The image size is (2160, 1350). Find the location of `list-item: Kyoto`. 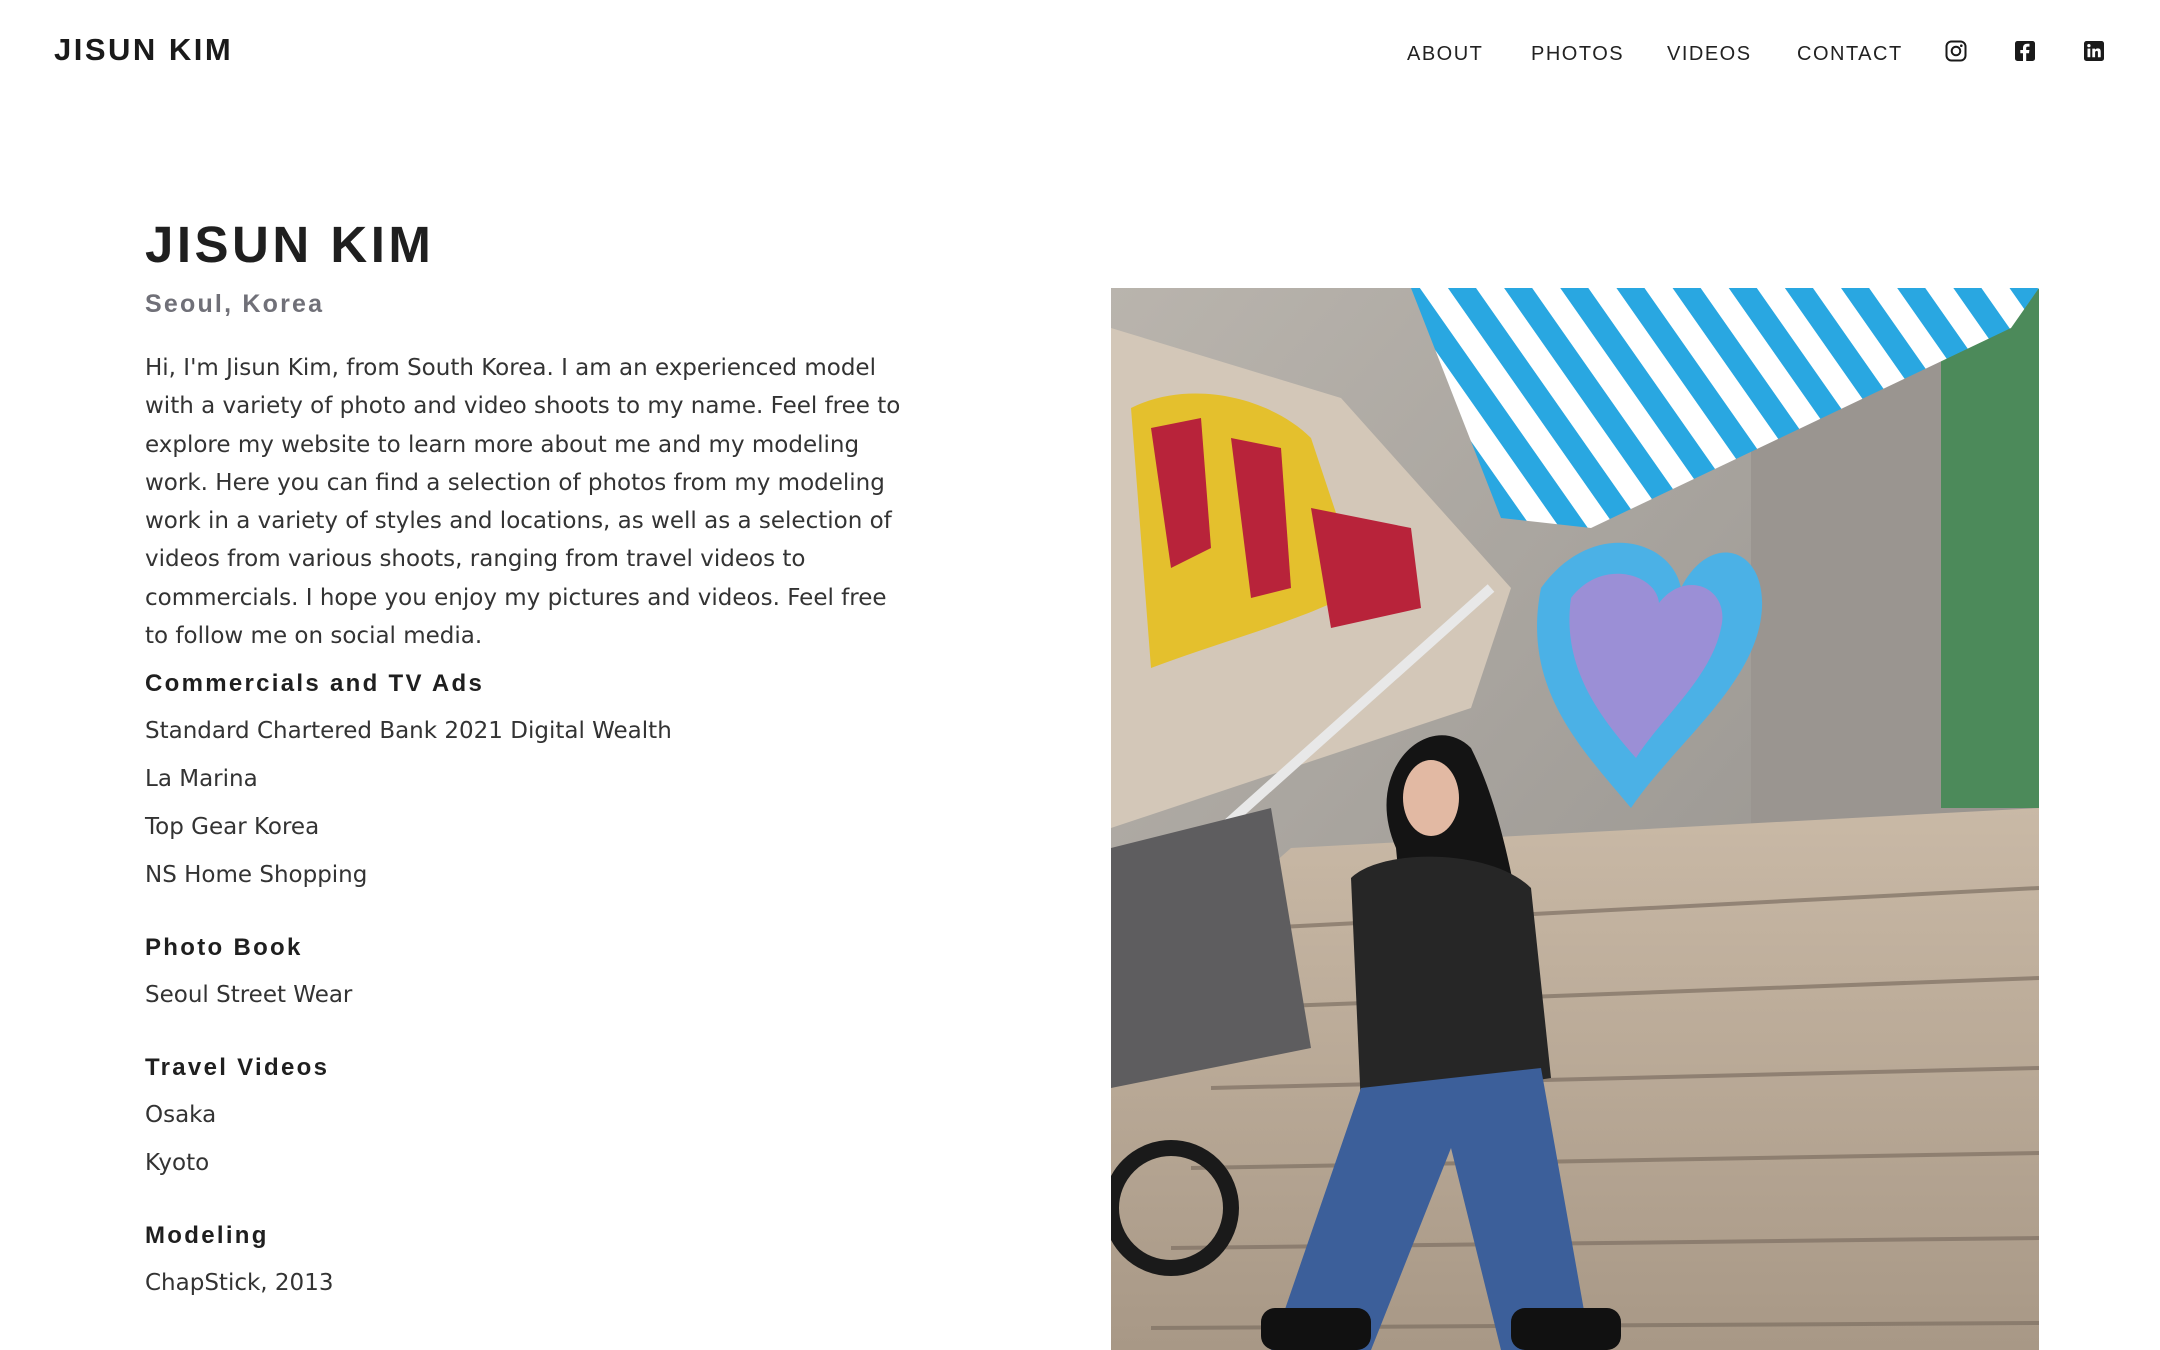

list-item: Kyoto is located at coordinates (177, 1163).